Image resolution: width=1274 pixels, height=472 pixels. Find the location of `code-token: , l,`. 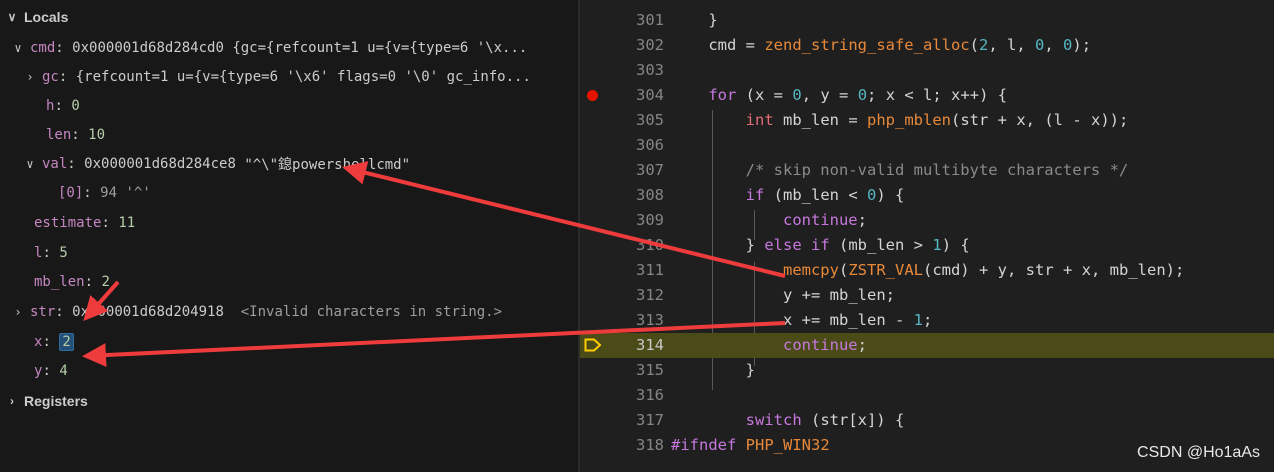

code-token: , l, is located at coordinates (1011, 45).